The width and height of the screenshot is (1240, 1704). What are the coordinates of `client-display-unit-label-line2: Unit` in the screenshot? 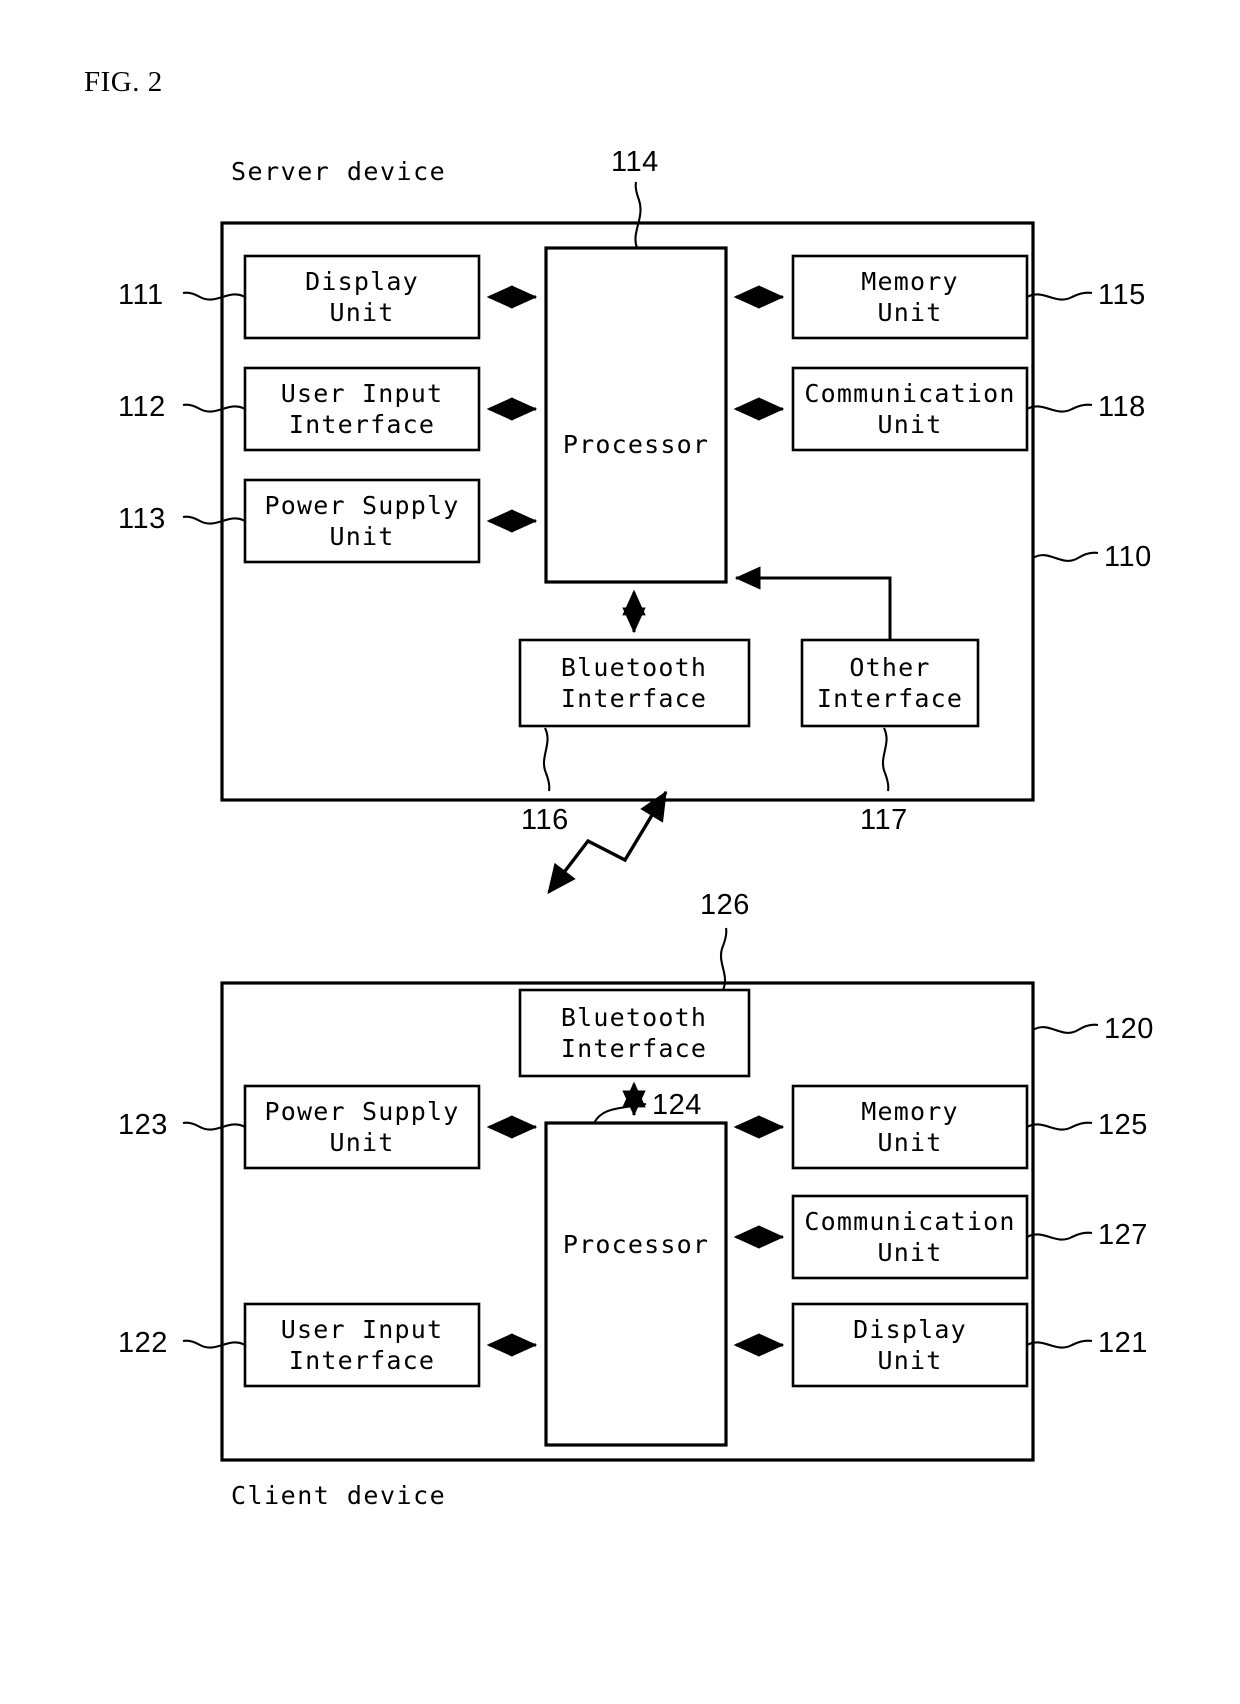 It's located at (909, 1360).